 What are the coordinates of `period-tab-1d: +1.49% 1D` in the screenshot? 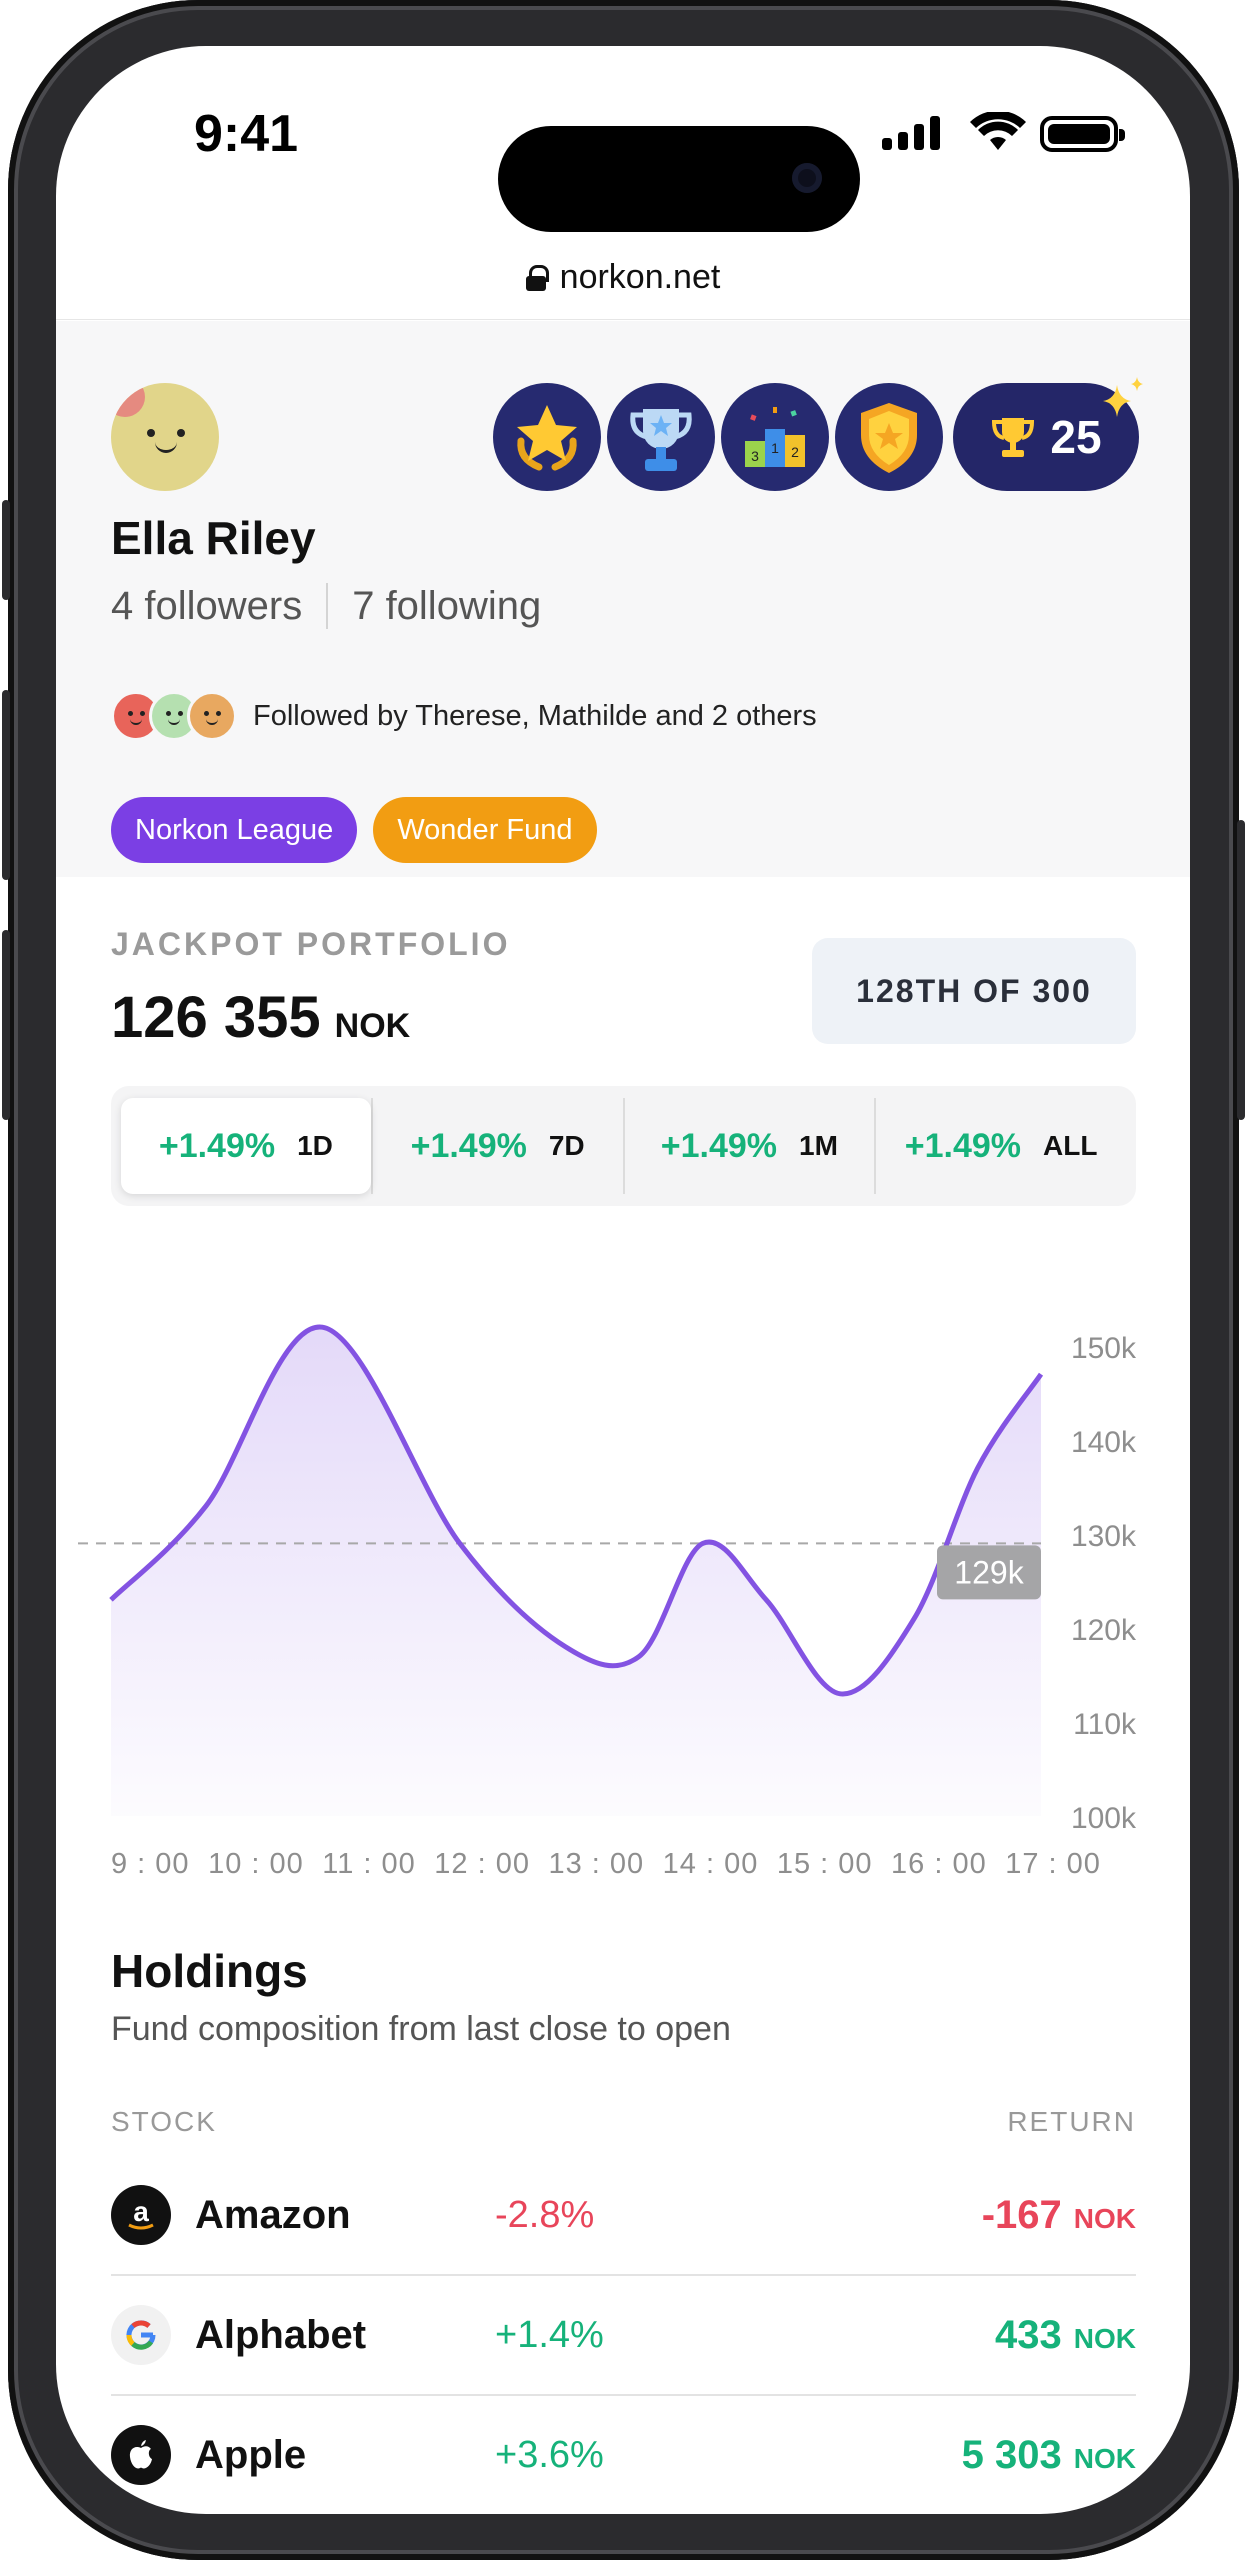 It's located at (246, 1146).